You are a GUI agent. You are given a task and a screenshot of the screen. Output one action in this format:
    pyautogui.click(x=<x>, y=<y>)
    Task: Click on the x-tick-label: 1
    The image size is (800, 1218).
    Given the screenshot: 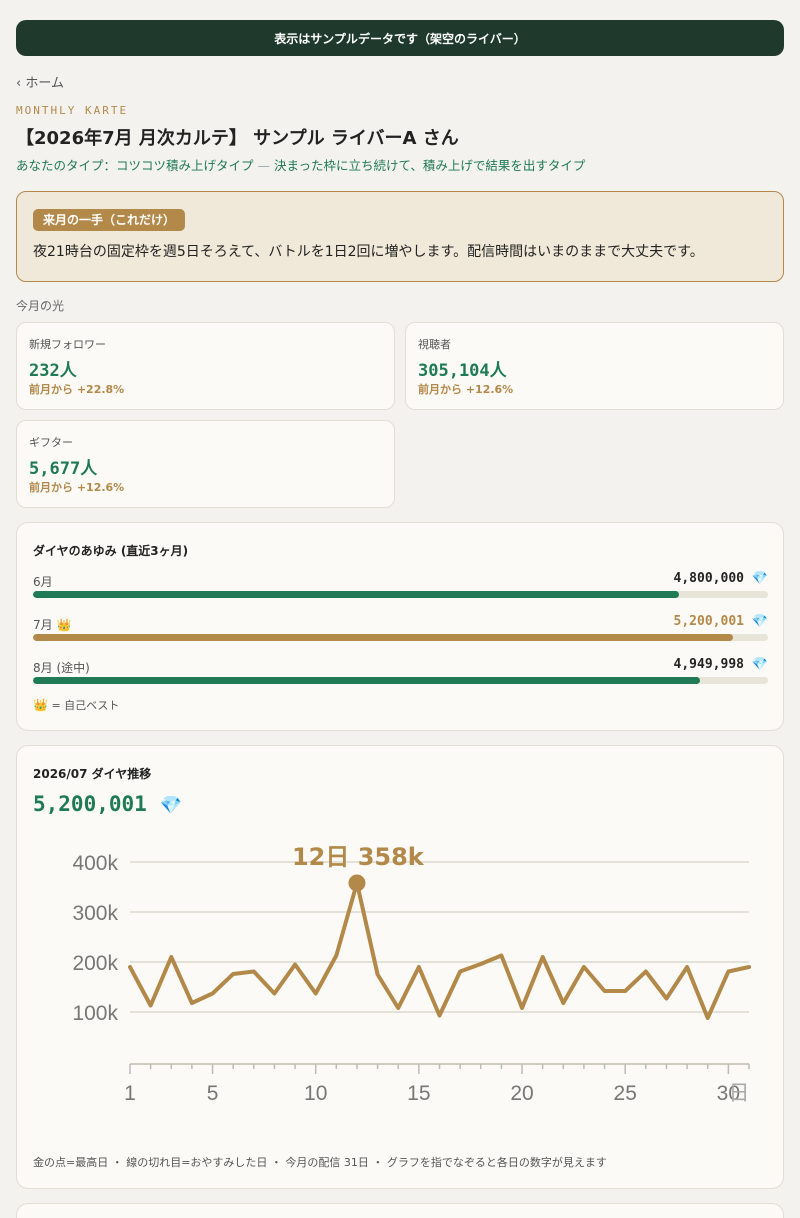 What is the action you would take?
    pyautogui.click(x=130, y=1093)
    